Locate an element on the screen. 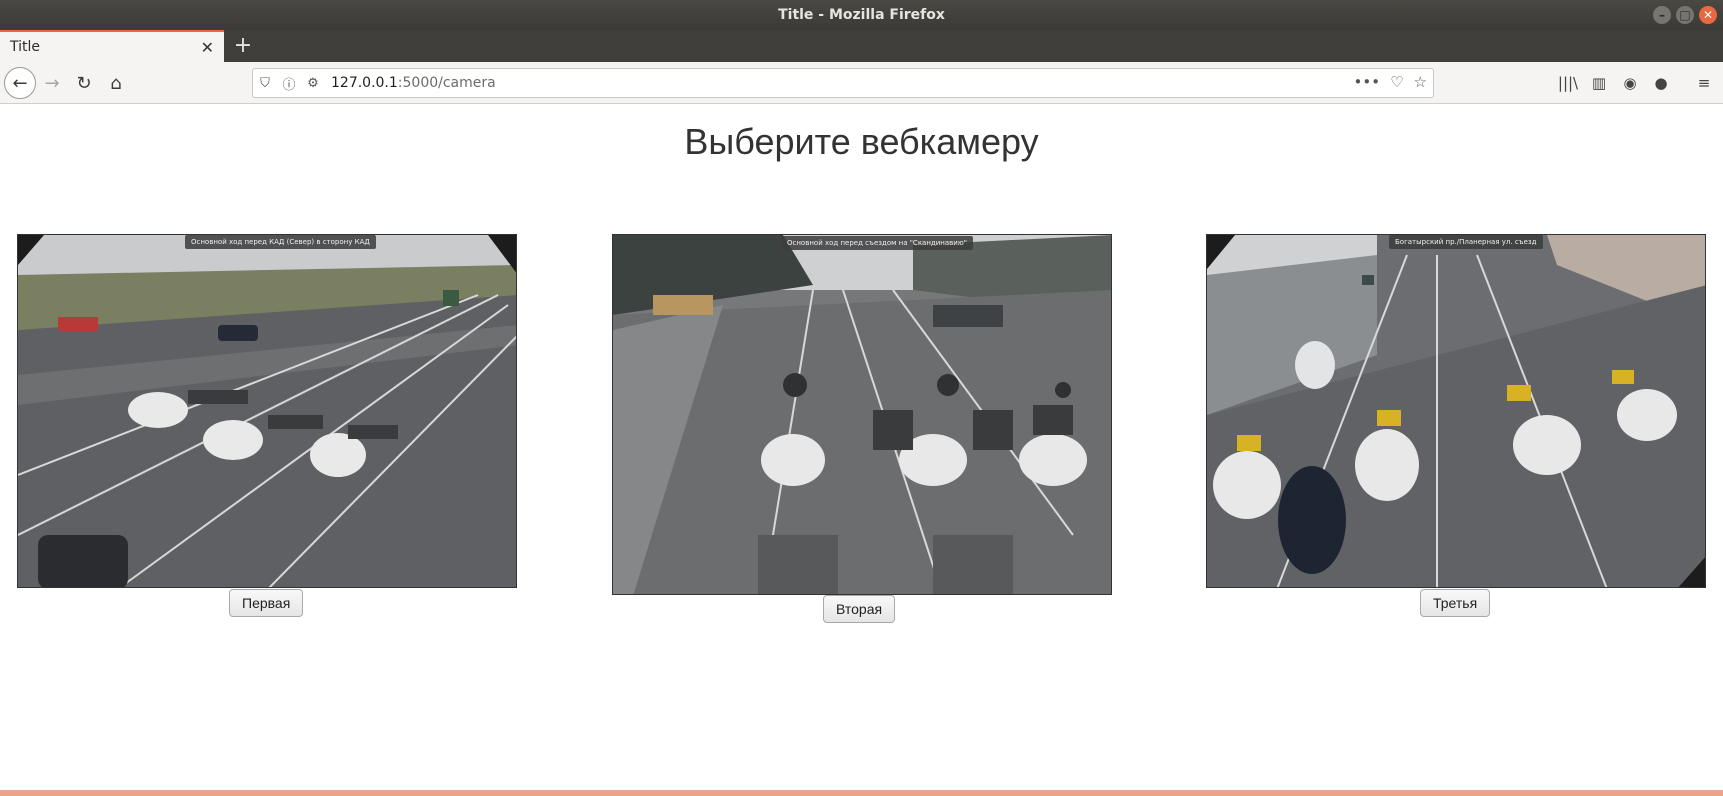  page-actions-icon: ••• is located at coordinates (1367, 82).